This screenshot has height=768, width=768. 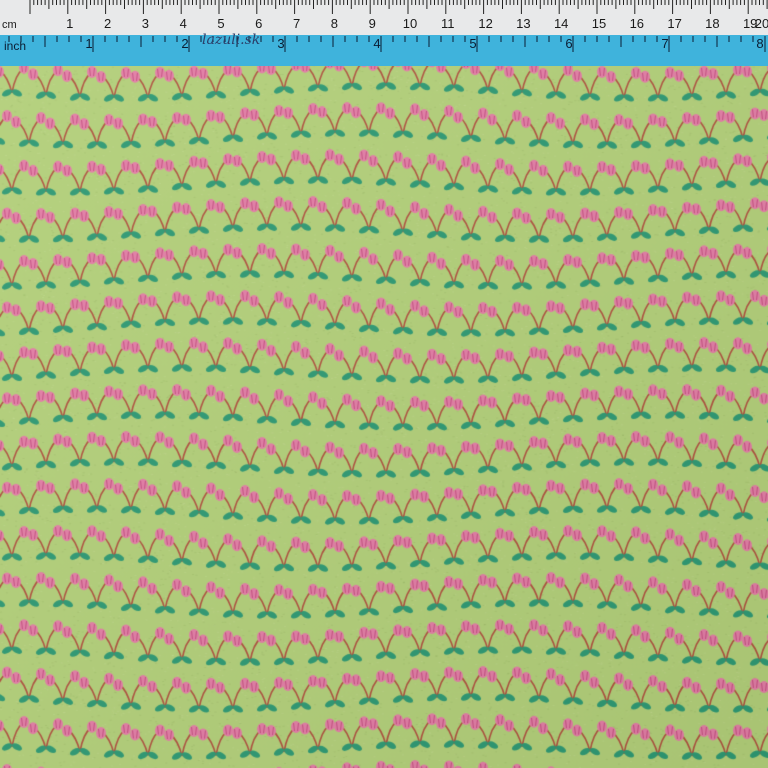 What do you see at coordinates (231, 40) in the screenshot?
I see `ruler-brand: lazuli.sk` at bounding box center [231, 40].